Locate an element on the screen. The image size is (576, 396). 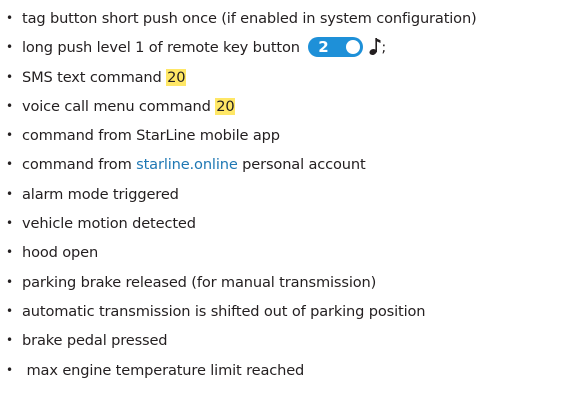
item-text: command from StarLine mobile app is located at coordinates (151, 136).